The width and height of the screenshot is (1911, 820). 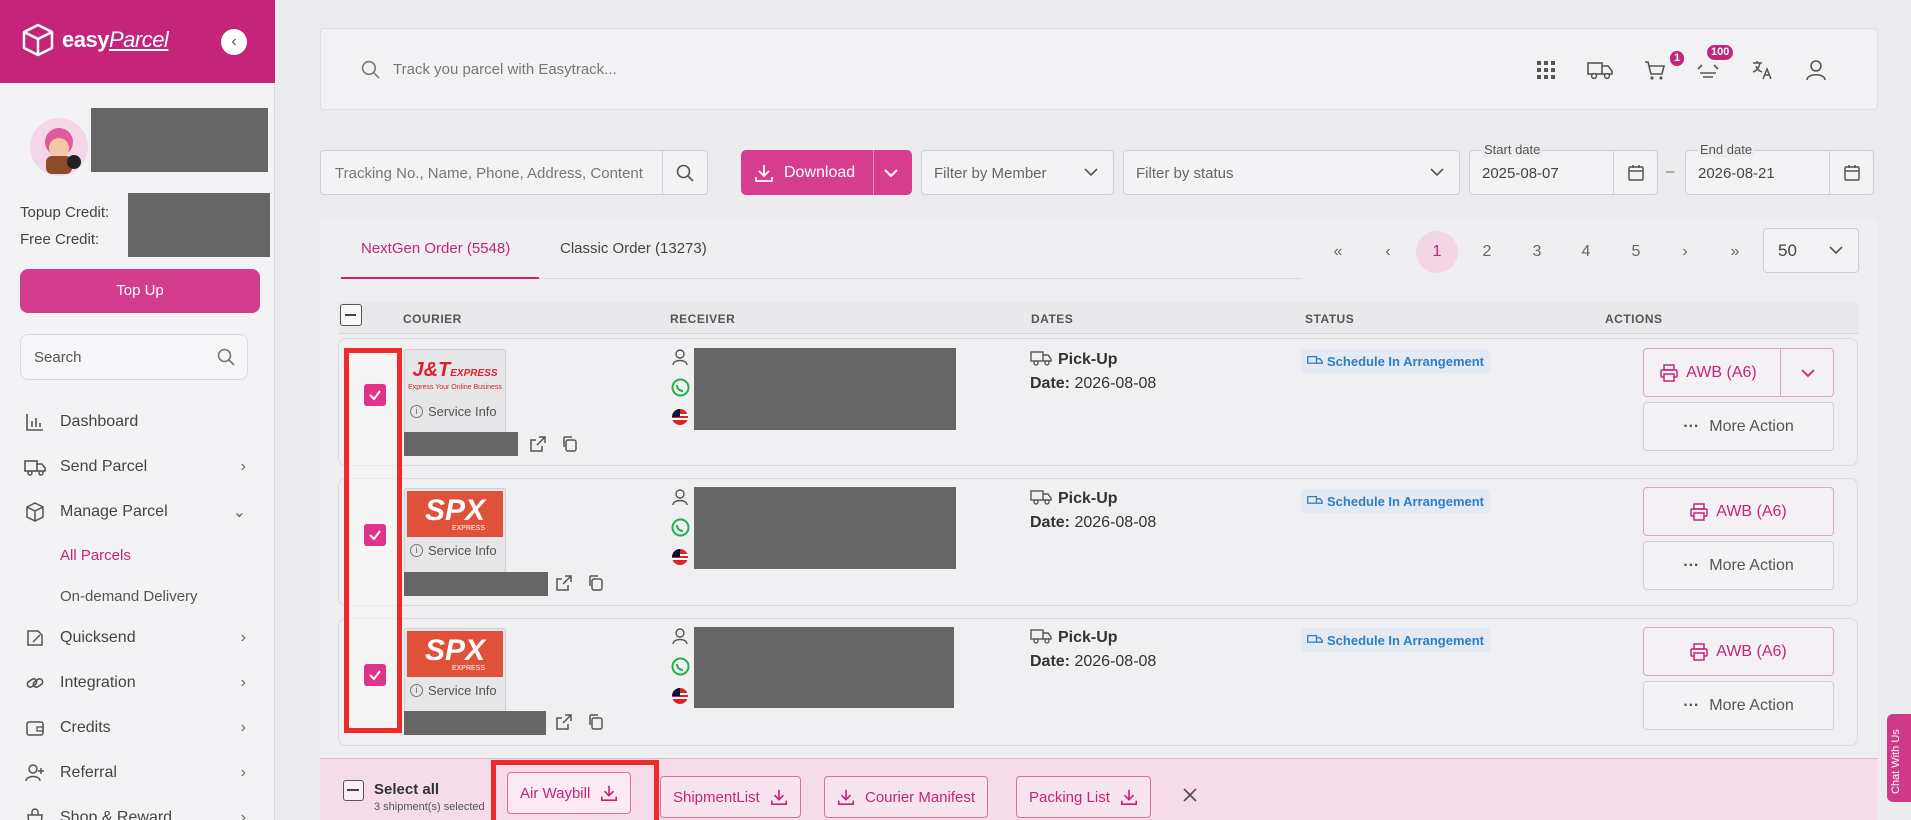 I want to click on sidebar-item-referral: Referral ›, so click(x=135, y=773).